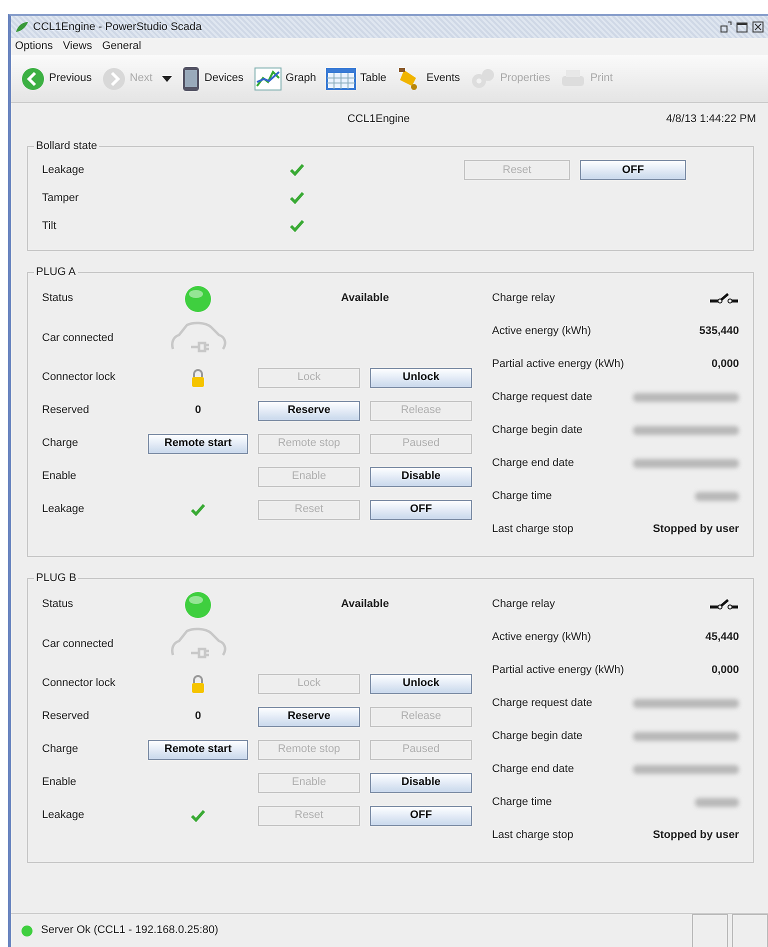 The width and height of the screenshot is (768, 947). I want to click on section-title: Bollard state, so click(66, 146).